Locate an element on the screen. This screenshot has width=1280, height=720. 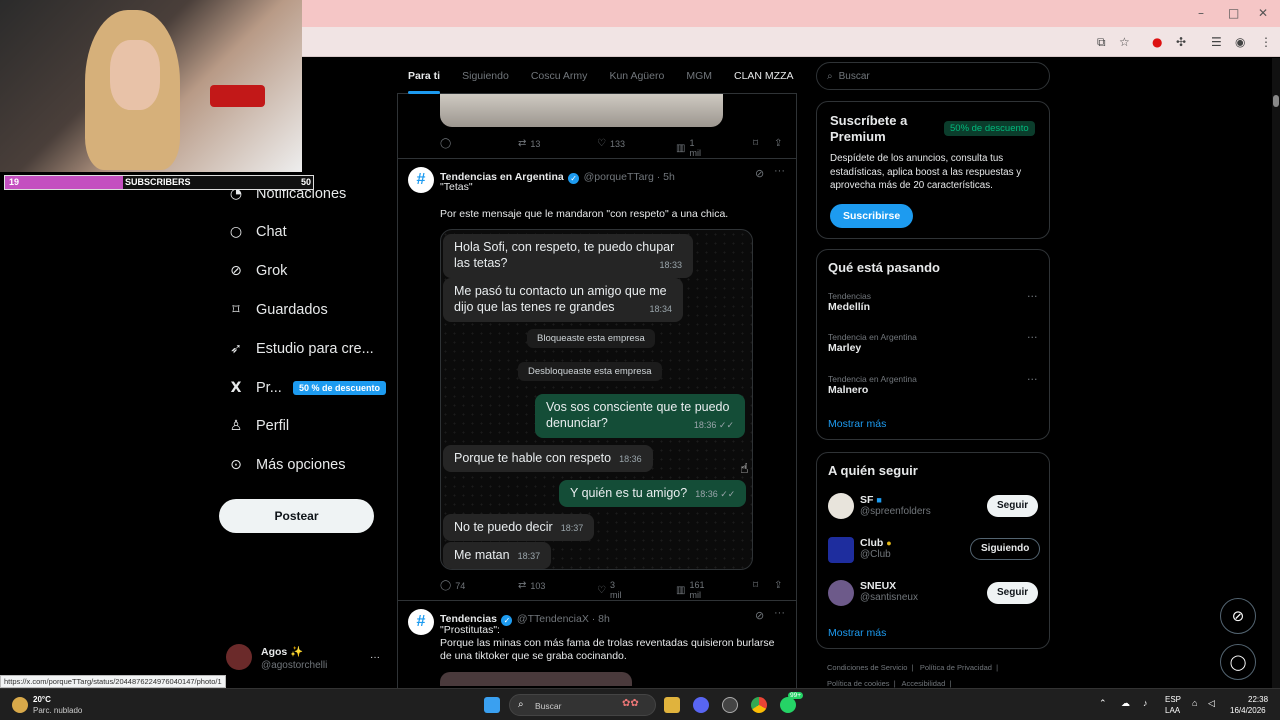
profile-icon: ◉ is located at coordinates (1240, 42).